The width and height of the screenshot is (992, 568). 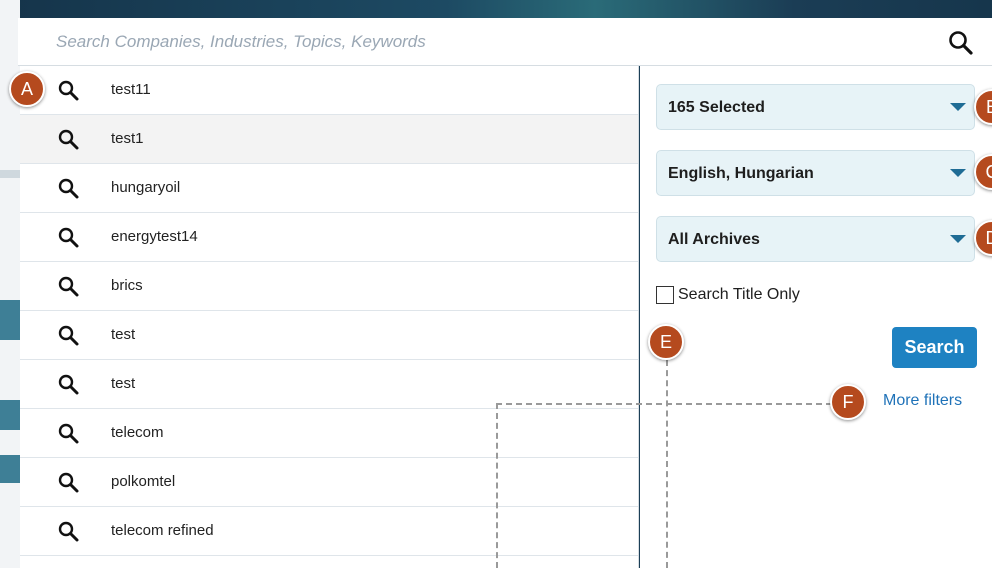 I want to click on search-bar, so click(x=505, y=42).